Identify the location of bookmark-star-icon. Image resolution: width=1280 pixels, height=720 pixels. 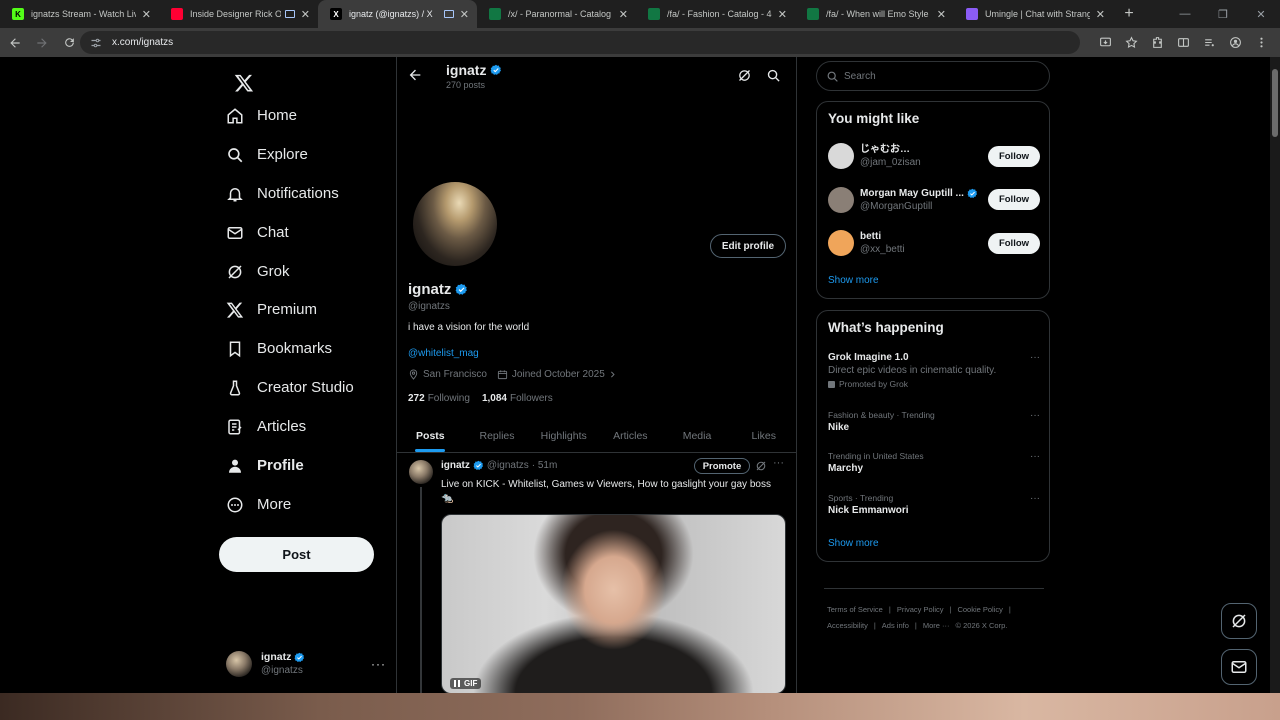
(1131, 42).